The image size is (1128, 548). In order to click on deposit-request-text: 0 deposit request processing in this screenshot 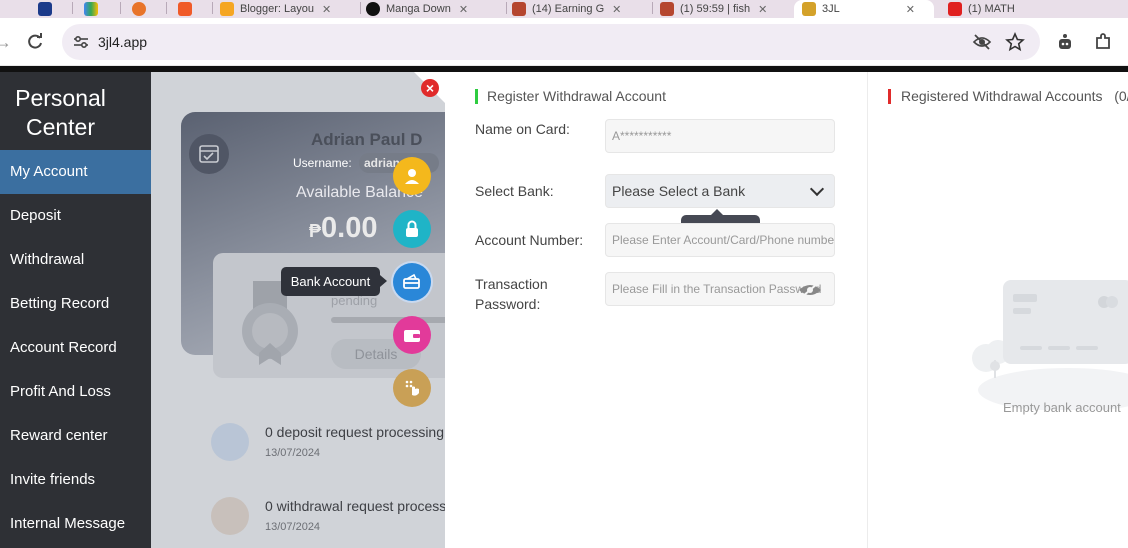, I will do `click(354, 432)`.